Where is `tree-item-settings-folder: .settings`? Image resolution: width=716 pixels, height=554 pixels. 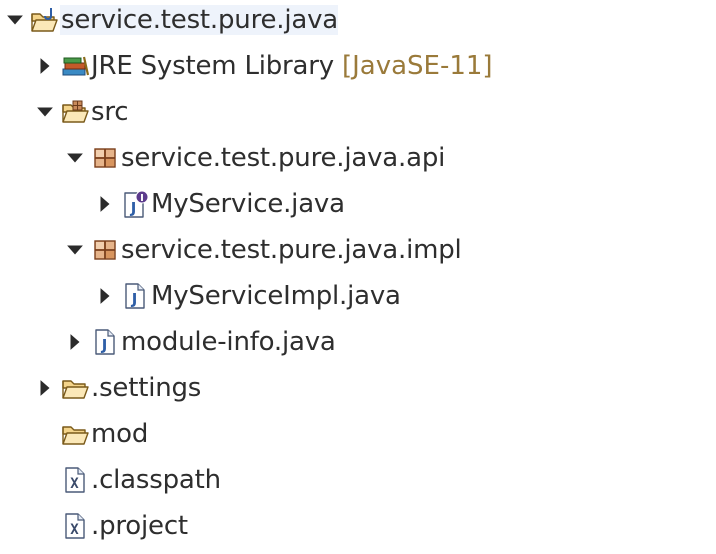 tree-item-settings-folder: .settings is located at coordinates (115, 388).